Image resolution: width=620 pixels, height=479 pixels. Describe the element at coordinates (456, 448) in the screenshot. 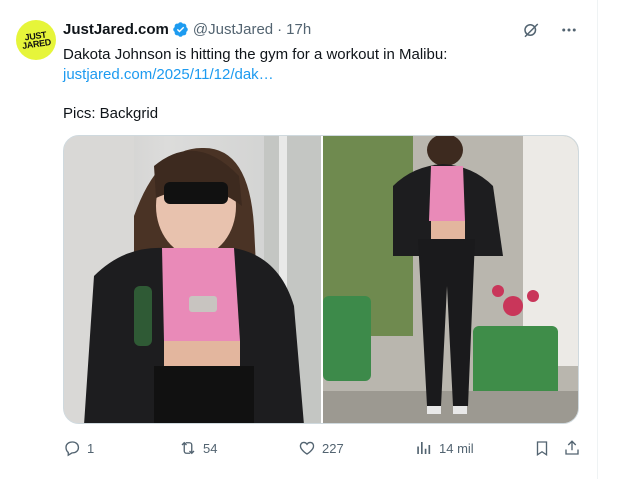

I see `views-count: 14 mil` at that location.